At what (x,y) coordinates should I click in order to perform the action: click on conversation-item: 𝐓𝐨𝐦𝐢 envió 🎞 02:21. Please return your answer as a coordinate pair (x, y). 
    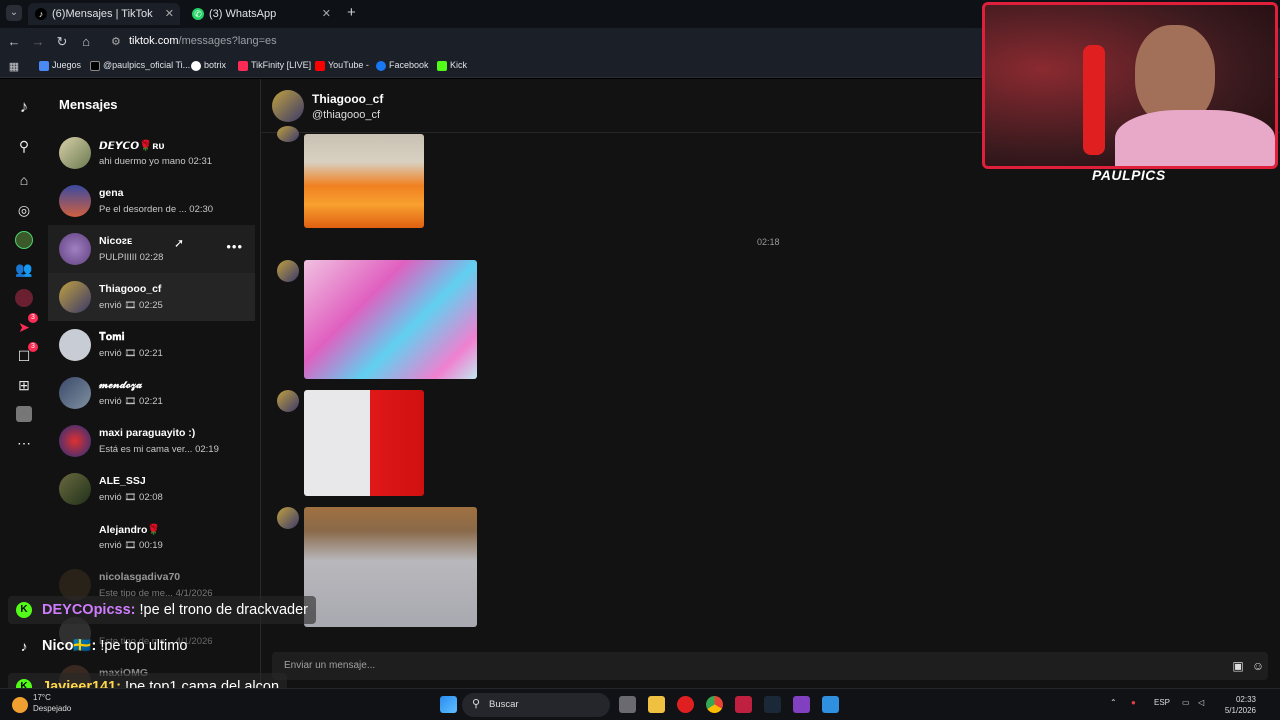
    Looking at the image, I should click on (151, 345).